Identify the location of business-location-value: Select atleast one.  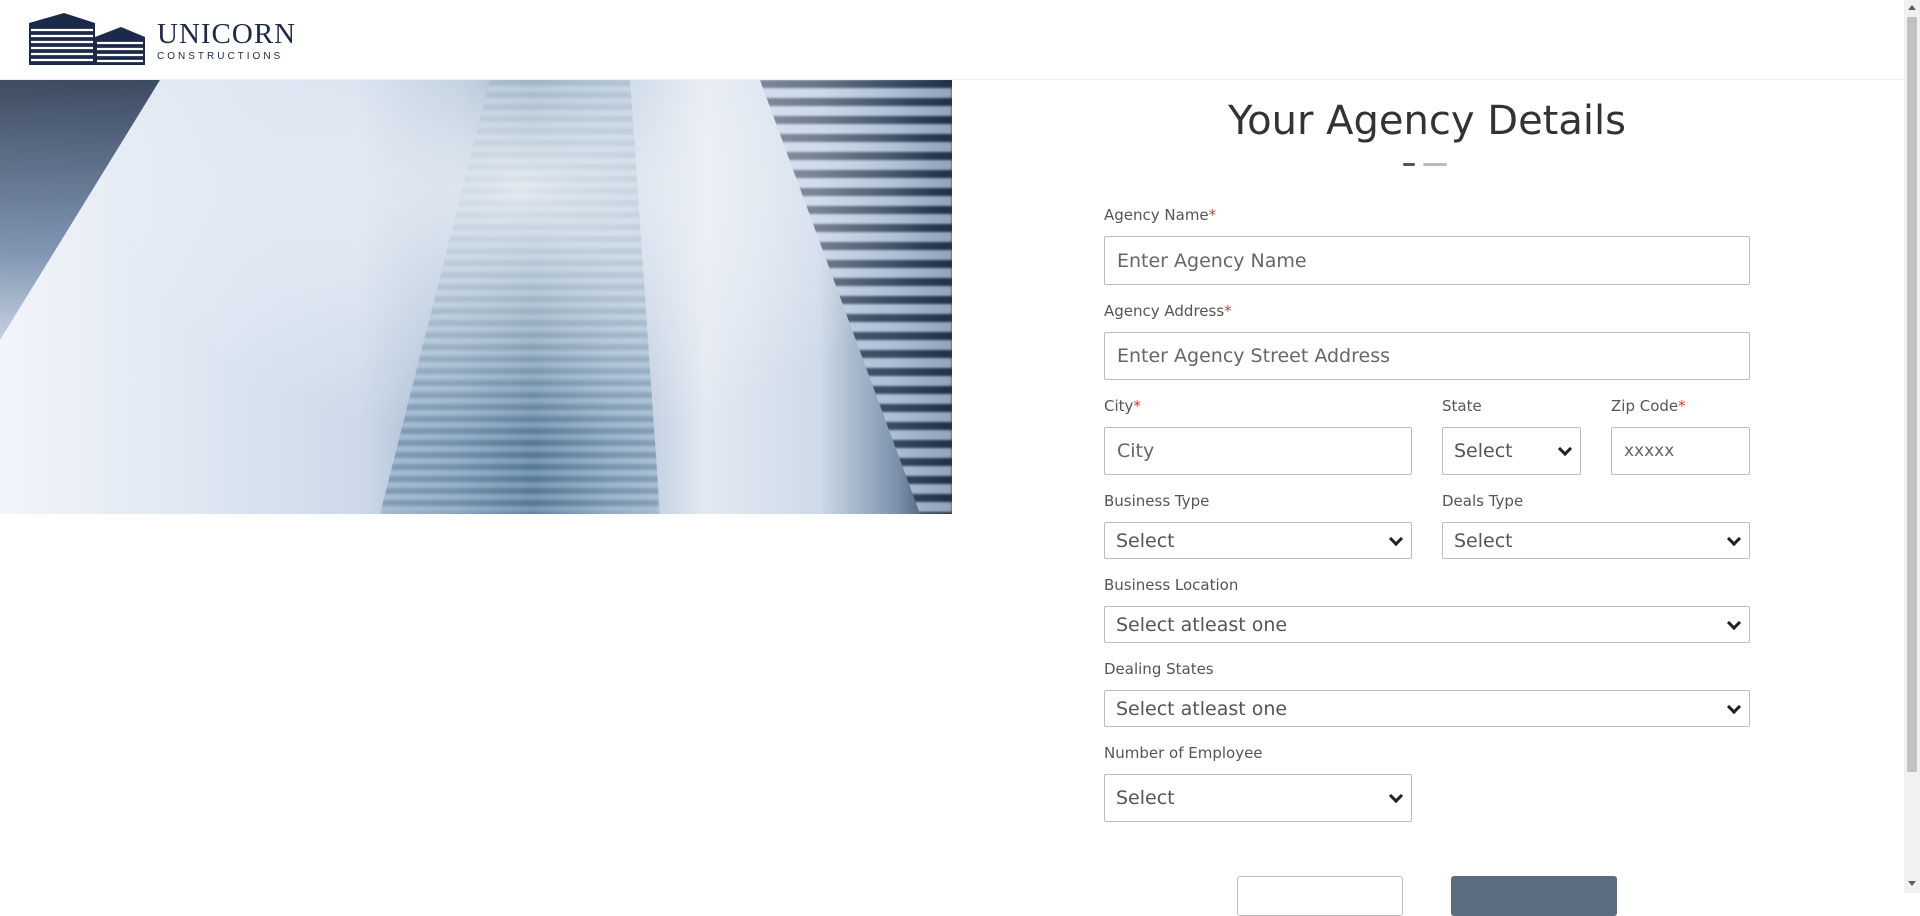
(1202, 624).